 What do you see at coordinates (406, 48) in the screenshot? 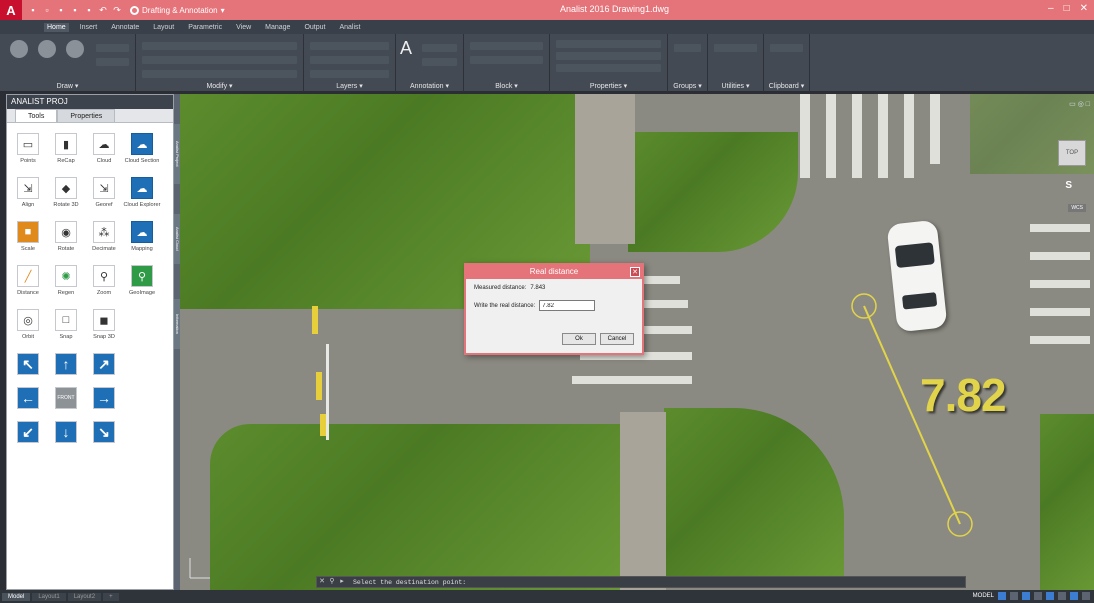
I see `text-icon: A` at bounding box center [406, 48].